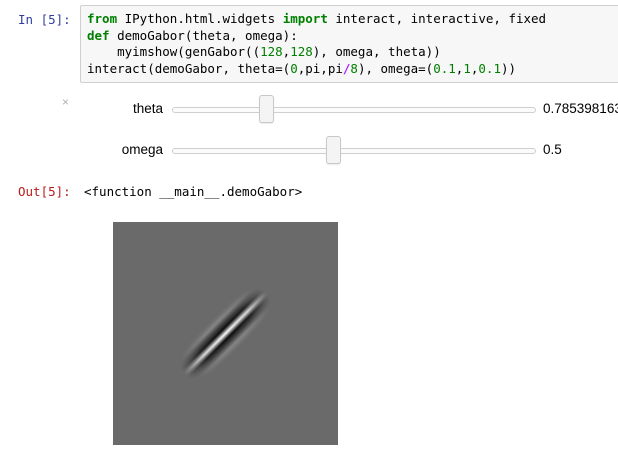 The width and height of the screenshot is (618, 465). I want to click on code-token: )), so click(508, 68).